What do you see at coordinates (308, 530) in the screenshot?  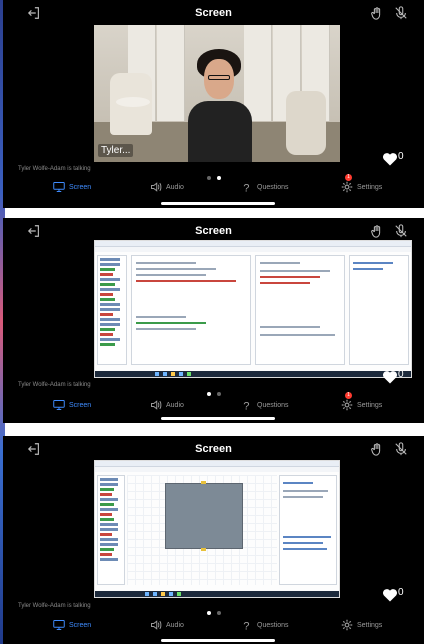 I see `properties-pane` at bounding box center [308, 530].